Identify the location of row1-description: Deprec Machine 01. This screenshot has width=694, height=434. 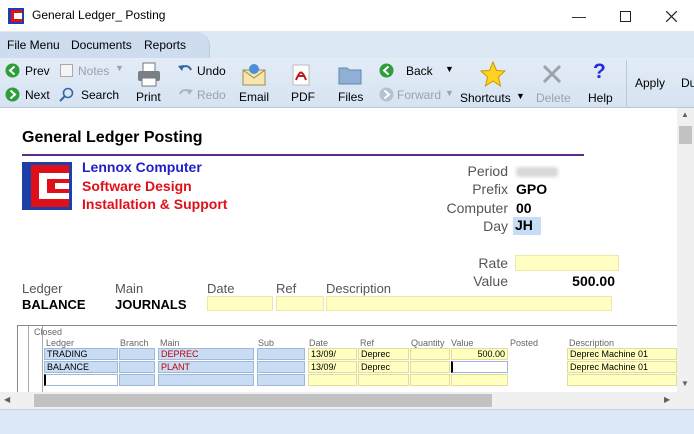
(622, 354).